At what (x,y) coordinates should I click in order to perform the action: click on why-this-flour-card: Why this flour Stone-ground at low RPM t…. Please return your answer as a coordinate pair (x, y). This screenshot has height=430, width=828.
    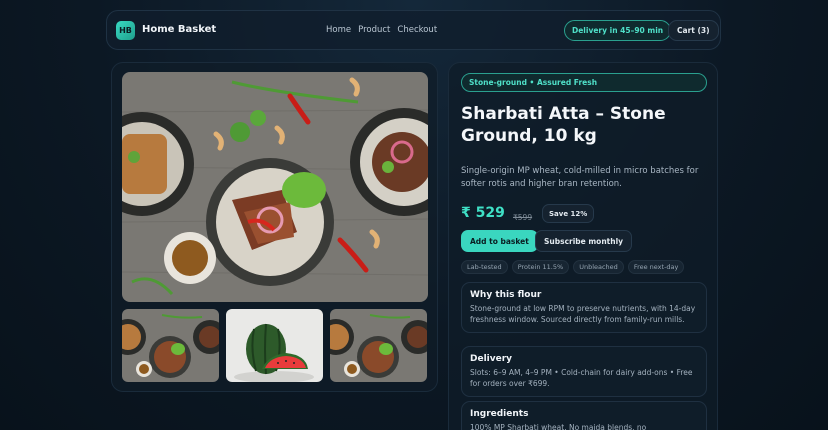
    Looking at the image, I should click on (584, 307).